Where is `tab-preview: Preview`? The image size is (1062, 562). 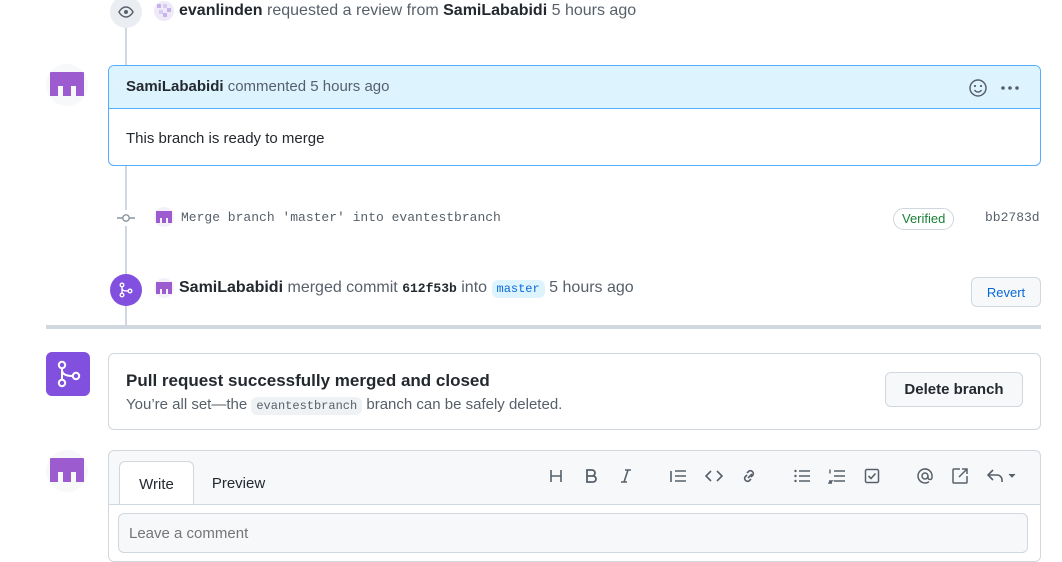
tab-preview: Preview is located at coordinates (238, 483).